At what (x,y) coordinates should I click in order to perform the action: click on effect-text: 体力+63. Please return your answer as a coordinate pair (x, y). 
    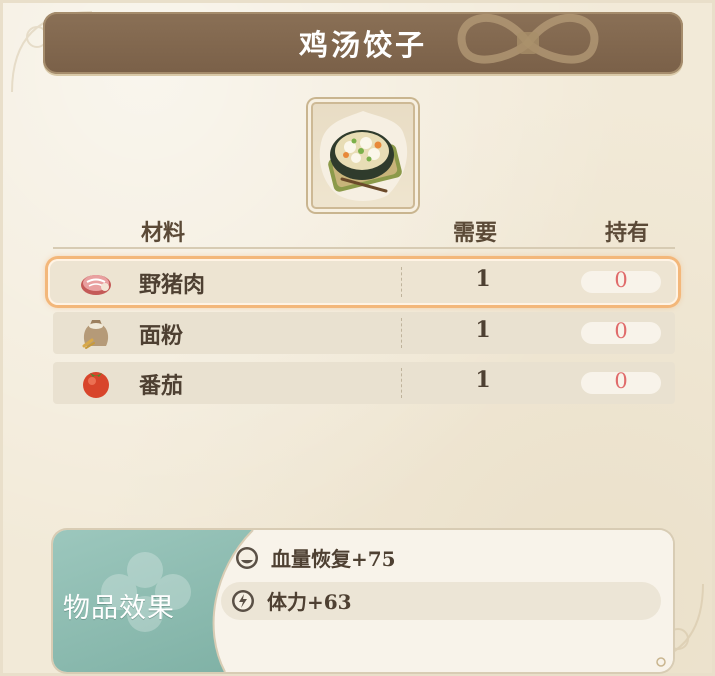
    Looking at the image, I should click on (309, 602).